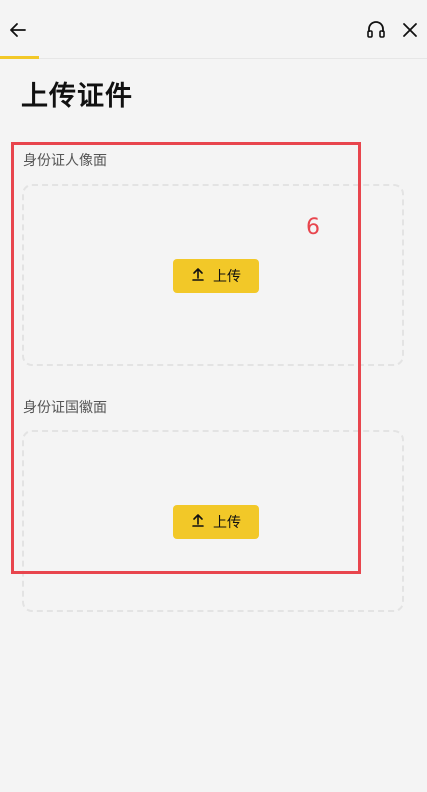  Describe the element at coordinates (65, 408) in the screenshot. I see `id-back-label: 身份证国徽面` at that location.